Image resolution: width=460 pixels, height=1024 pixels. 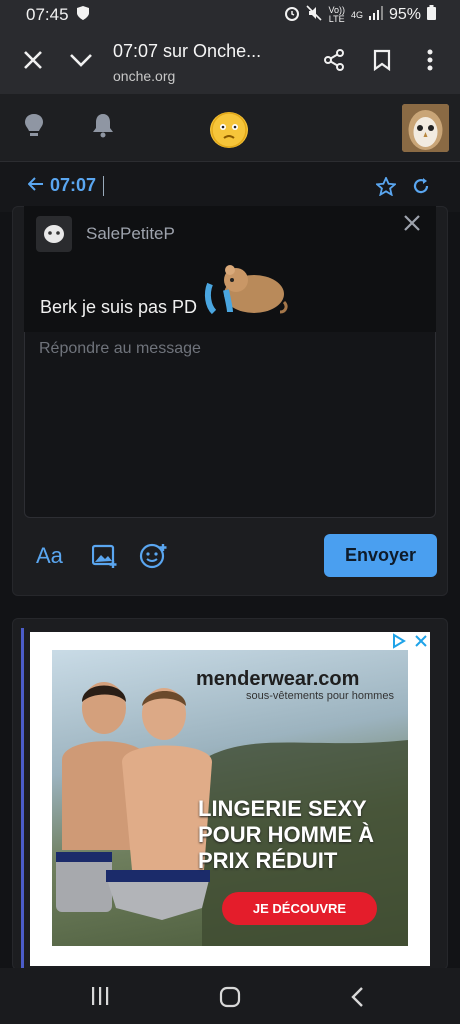 I want to click on image-add-icon, so click(x=104, y=558).